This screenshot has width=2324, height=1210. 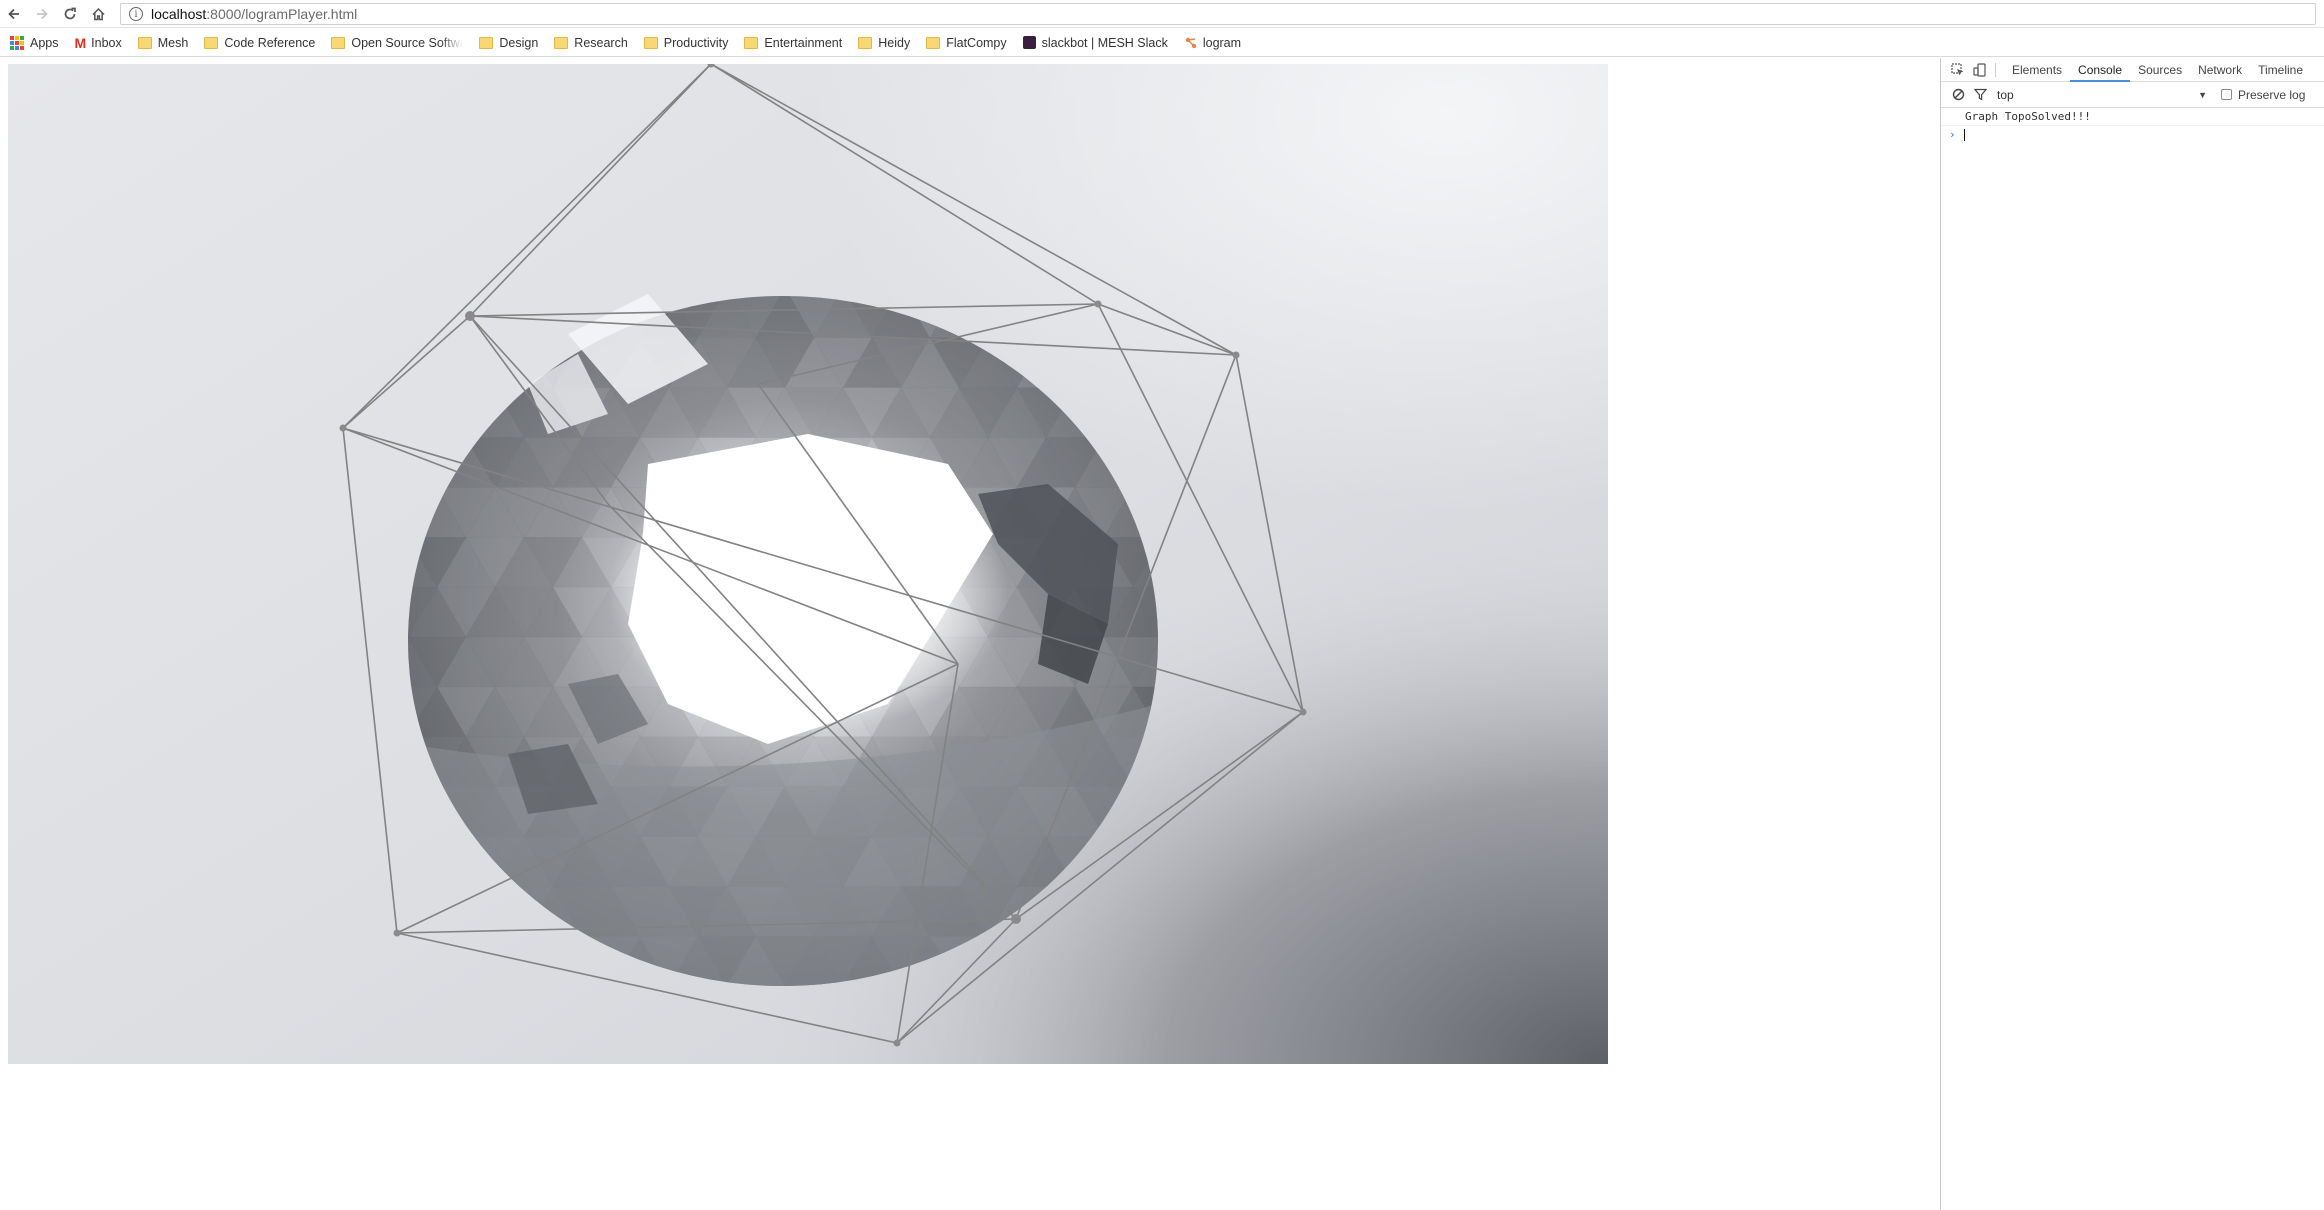 What do you see at coordinates (2220, 70) in the screenshot?
I see `tab-network: Network` at bounding box center [2220, 70].